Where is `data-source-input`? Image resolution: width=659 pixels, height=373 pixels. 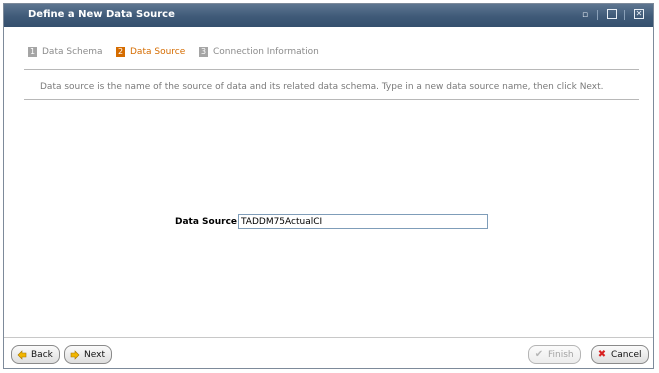
data-source-input is located at coordinates (363, 221).